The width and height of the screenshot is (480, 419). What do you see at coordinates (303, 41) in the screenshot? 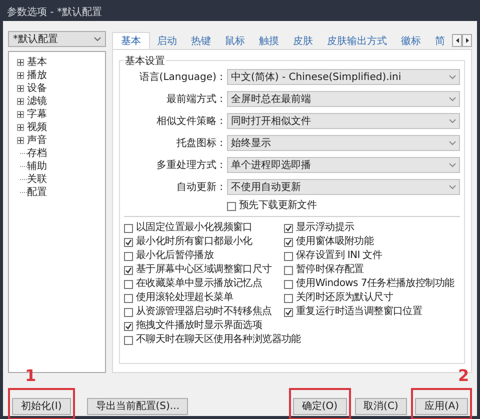
I see `tab: 皮肤` at bounding box center [303, 41].